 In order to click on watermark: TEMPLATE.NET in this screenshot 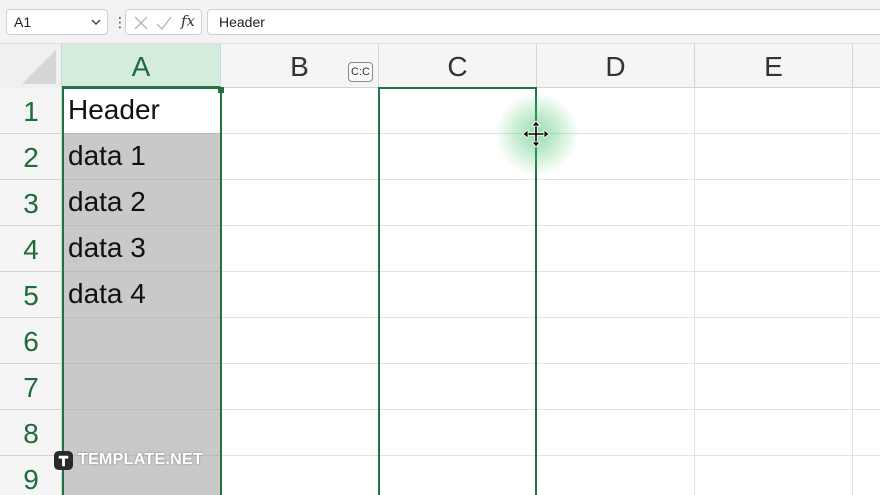, I will do `click(128, 460)`.